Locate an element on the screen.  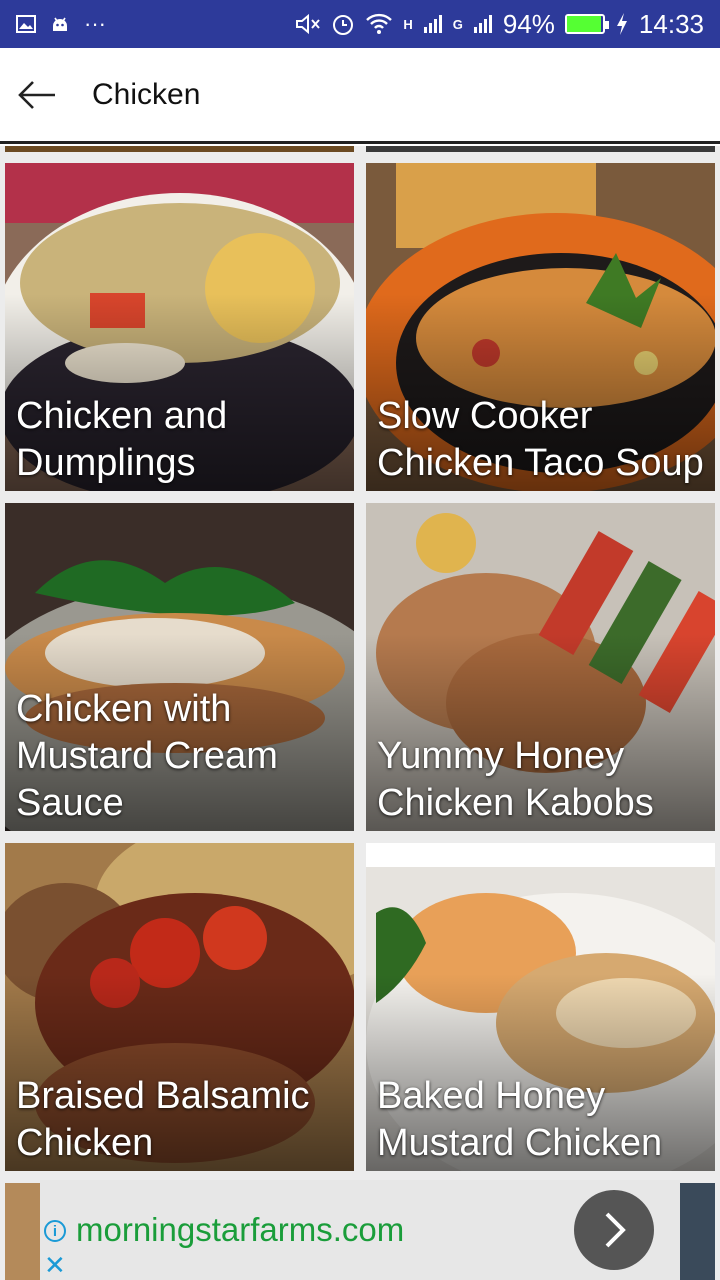
recipe-title: Baked Honey Mustard Chicken is located at coordinates (520, 1119).